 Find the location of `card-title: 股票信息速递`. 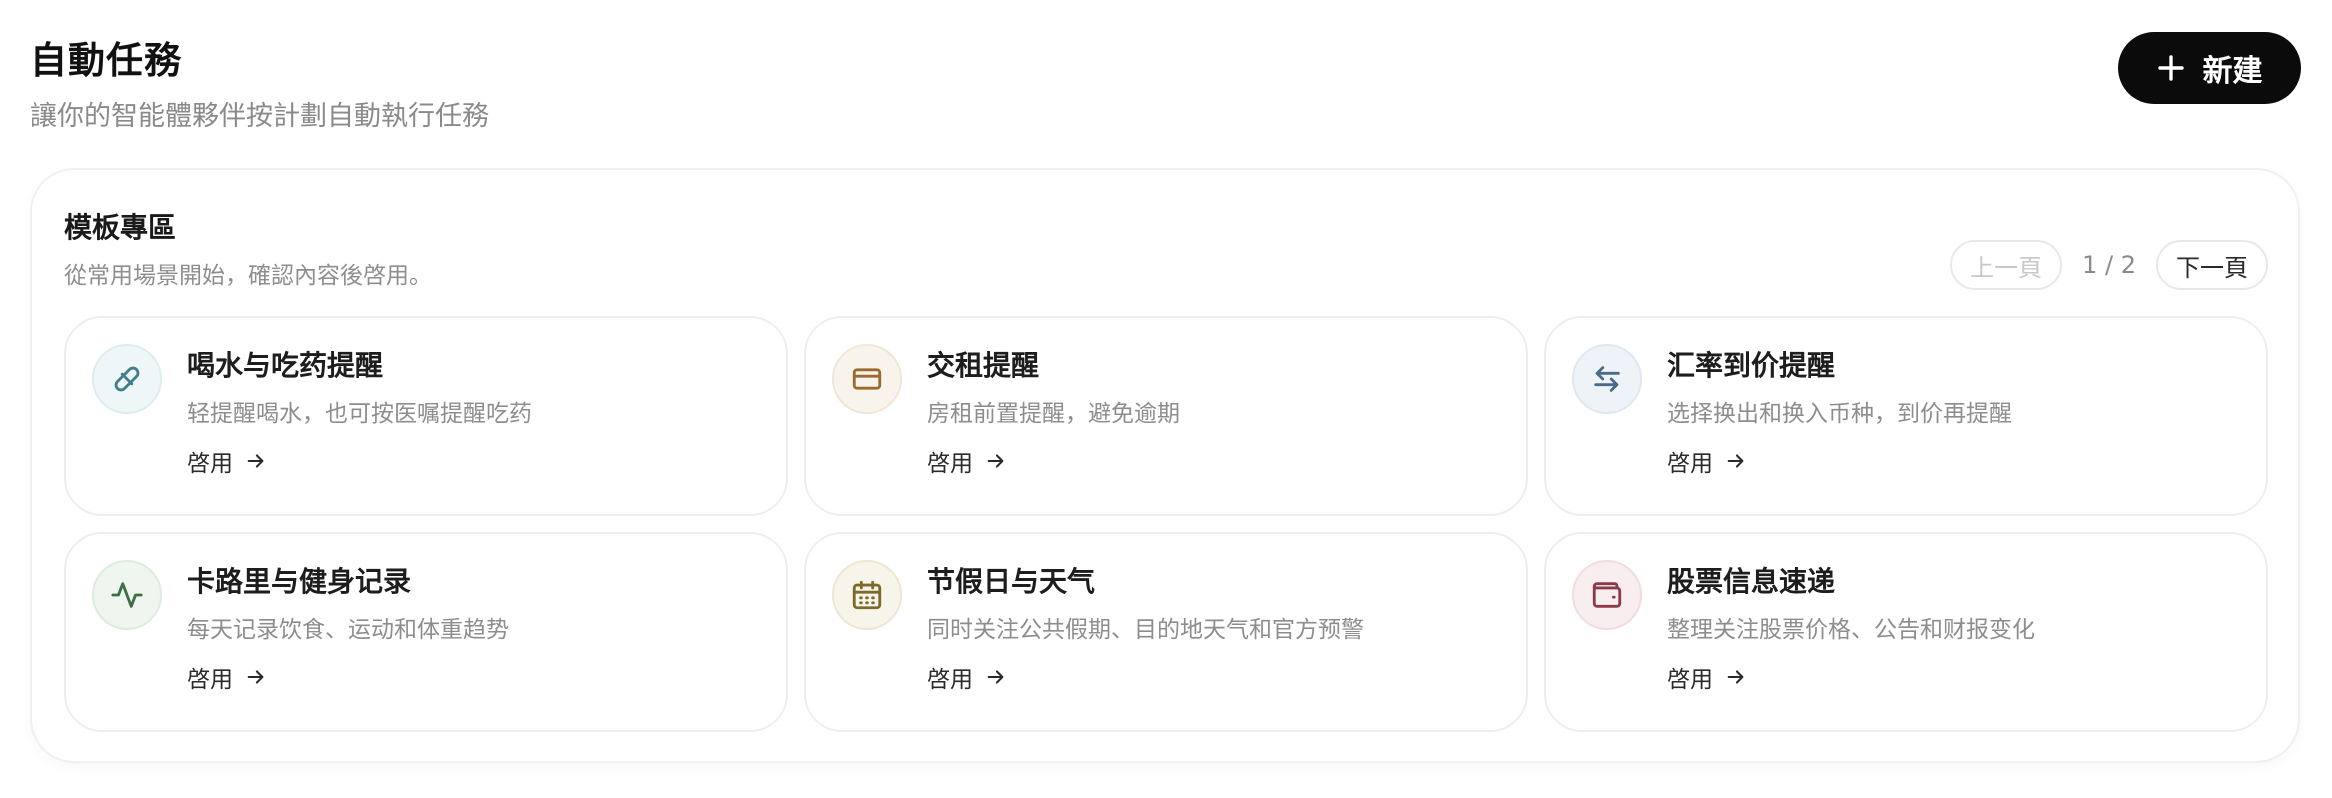

card-title: 股票信息速递 is located at coordinates (1751, 581).